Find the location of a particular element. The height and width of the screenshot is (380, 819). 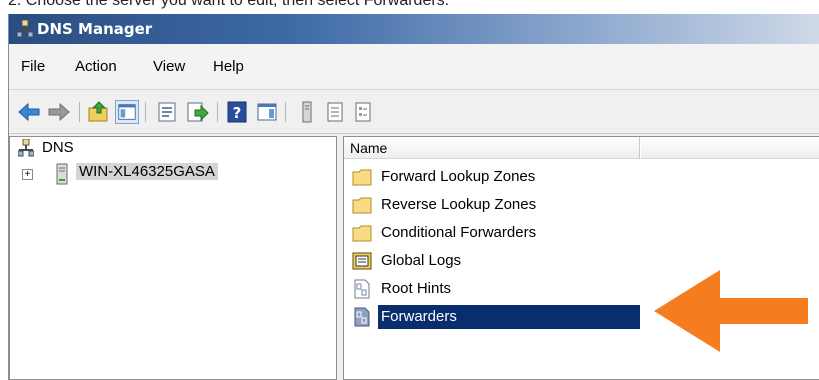

show-action-pane-icon is located at coordinates (267, 112).